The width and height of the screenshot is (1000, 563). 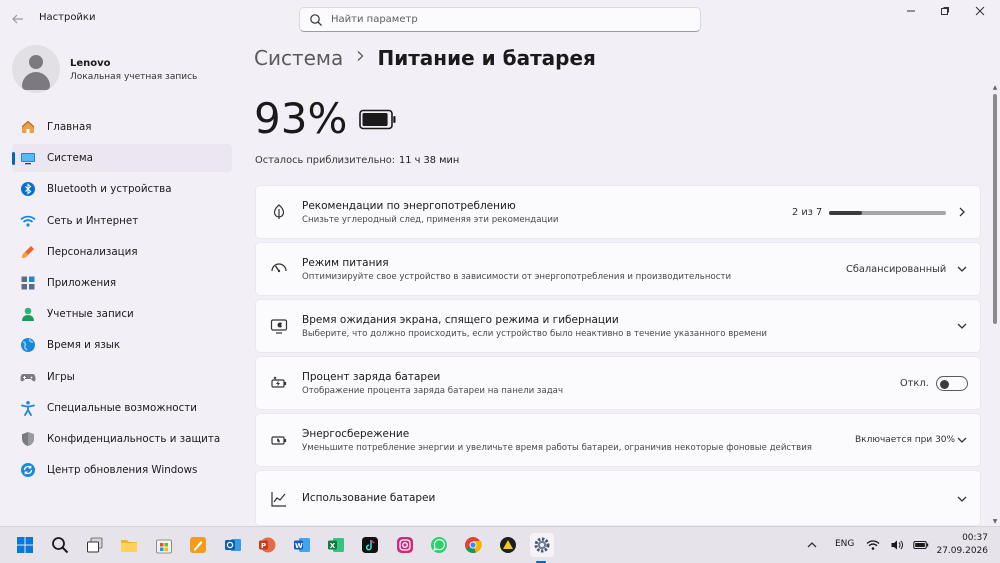 I want to click on pages-button, so click(x=198, y=545).